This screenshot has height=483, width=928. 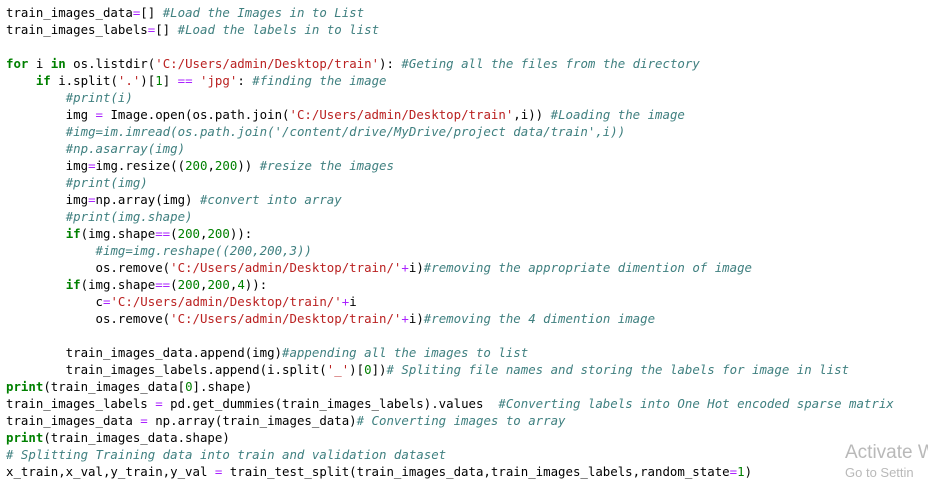 What do you see at coordinates (170, 80) in the screenshot?
I see `code-token: ]` at bounding box center [170, 80].